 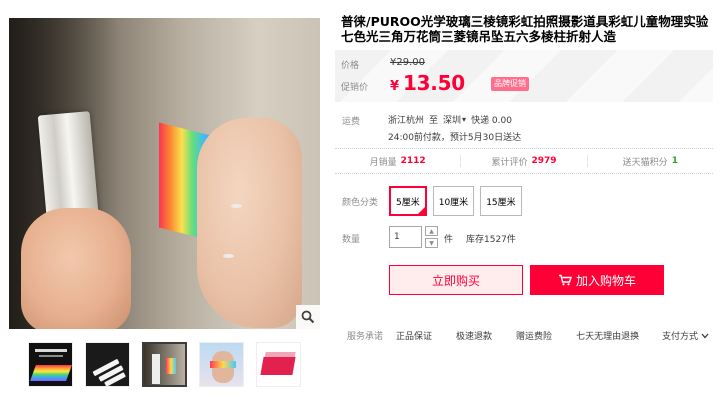 What do you see at coordinates (645, 162) in the screenshot?
I see `points-label: 送天猫积分` at bounding box center [645, 162].